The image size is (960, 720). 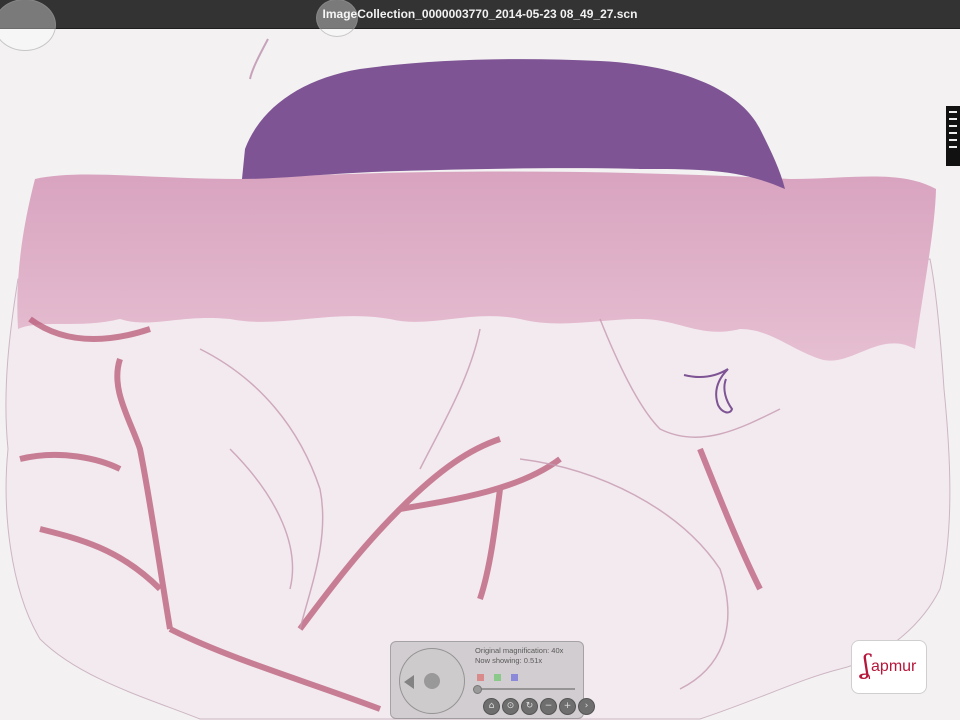 What do you see at coordinates (548, 706) in the screenshot?
I see `zoom-out-icon: −` at bounding box center [548, 706].